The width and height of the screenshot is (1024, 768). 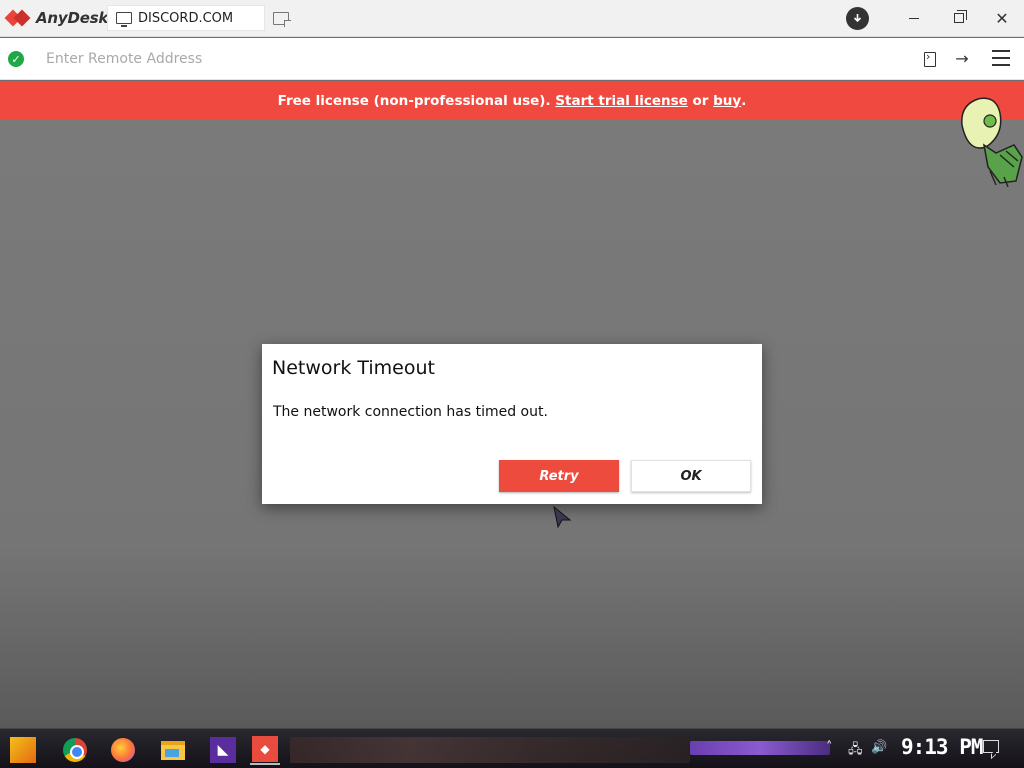 I want to click on banner-suffix: ., so click(x=744, y=100).